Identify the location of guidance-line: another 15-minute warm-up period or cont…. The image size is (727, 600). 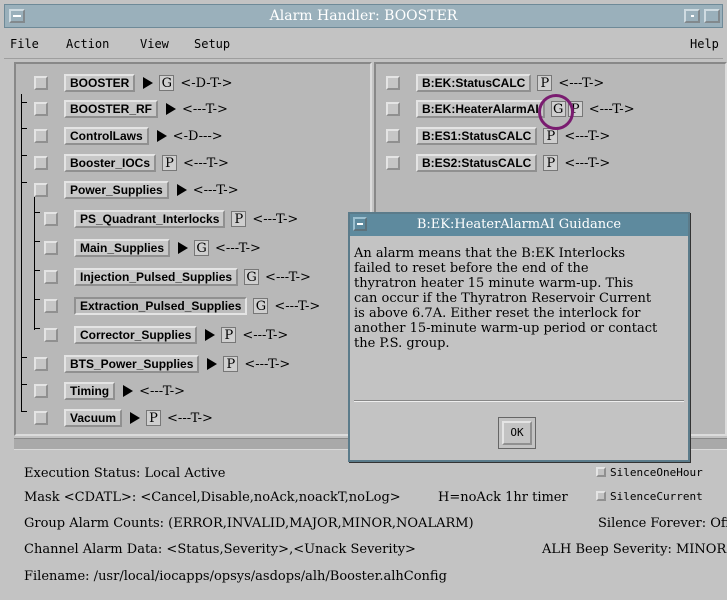
(506, 328).